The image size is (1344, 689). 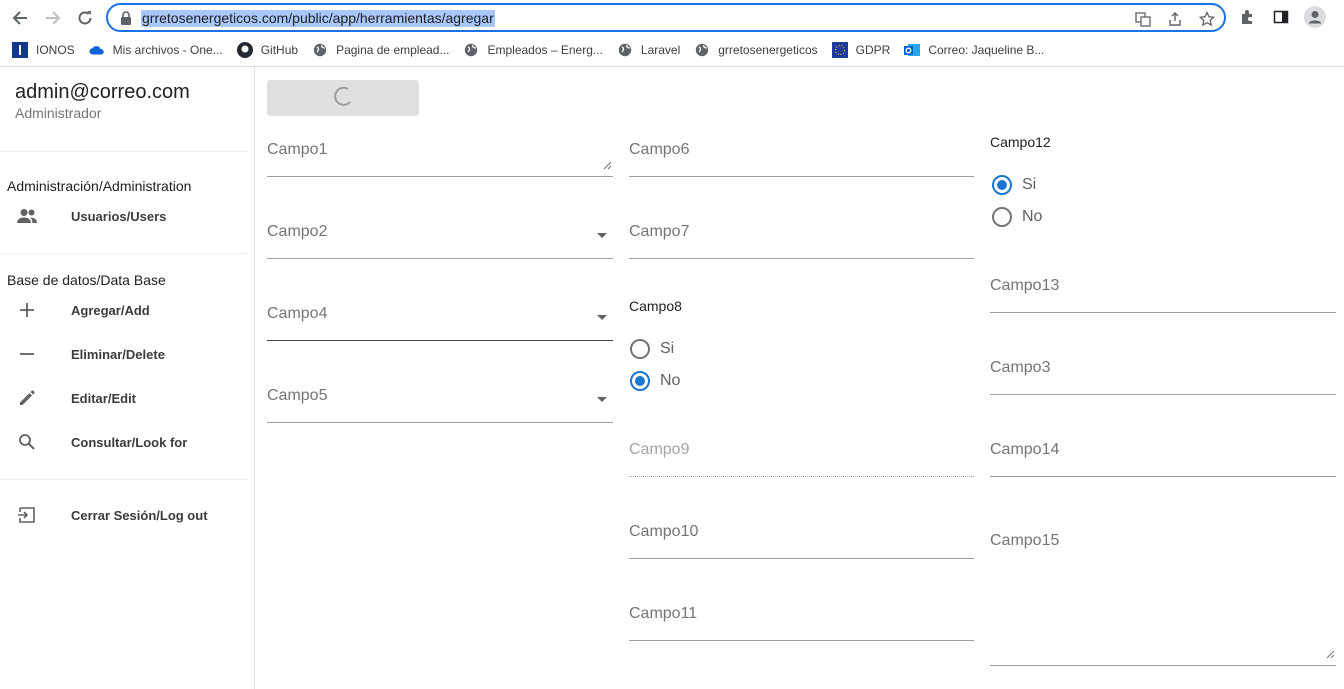 I want to click on side-panel-icon, so click(x=1281, y=17).